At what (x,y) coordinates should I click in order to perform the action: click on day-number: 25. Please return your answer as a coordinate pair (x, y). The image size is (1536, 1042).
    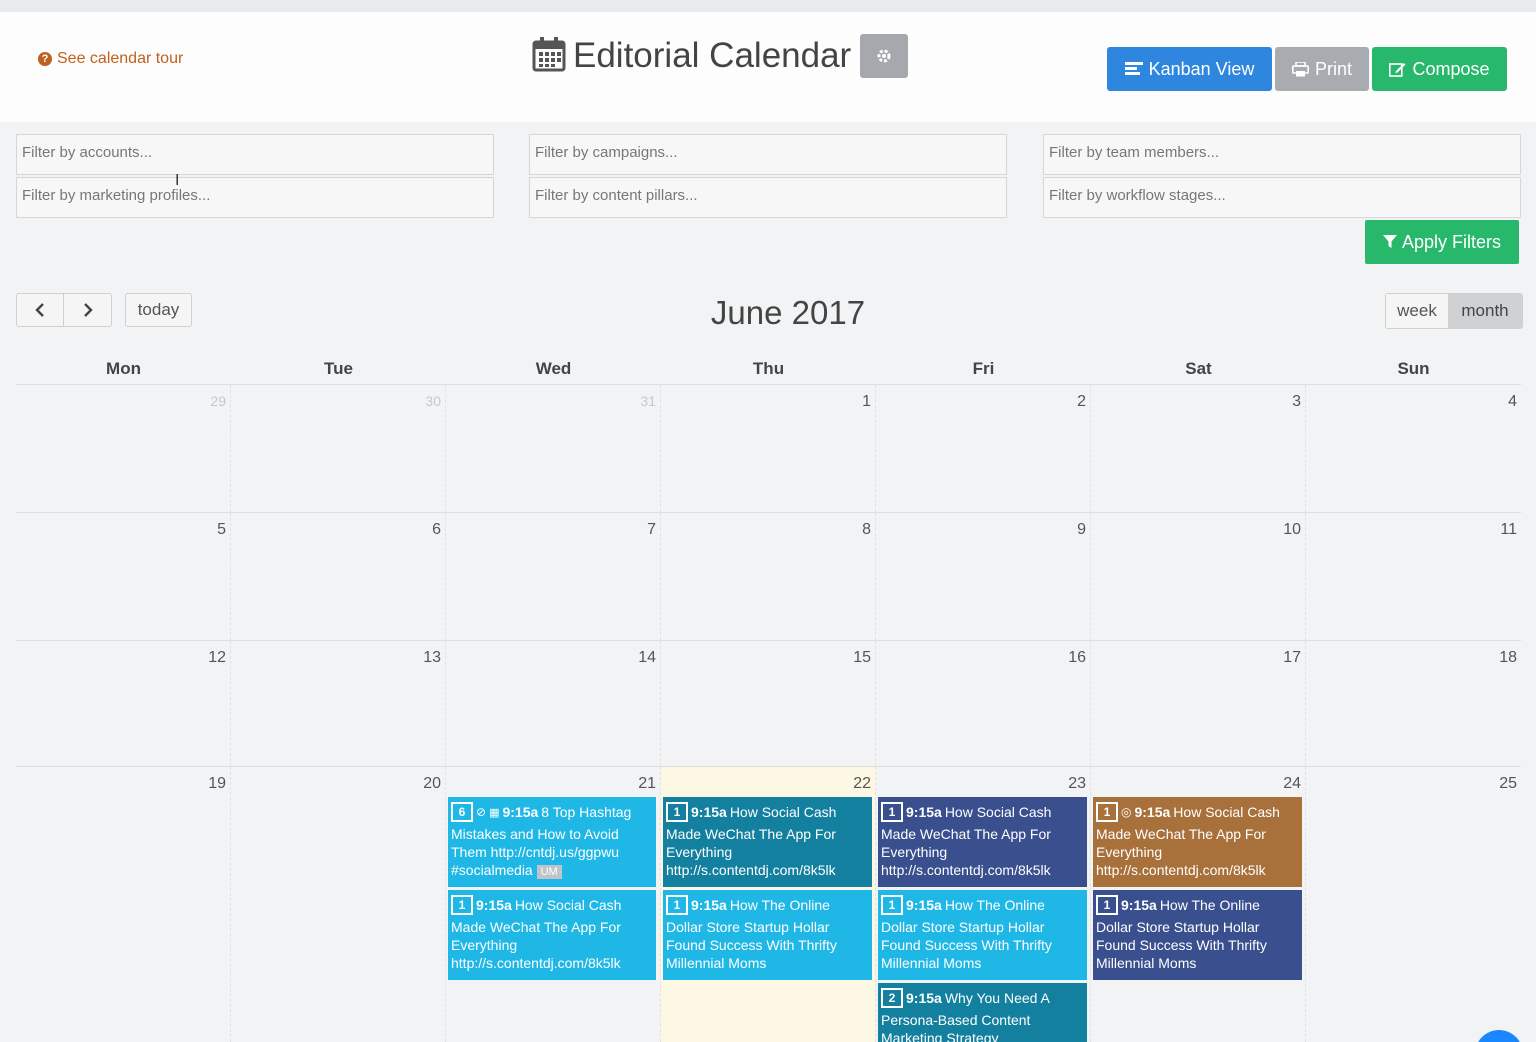
    Looking at the image, I should click on (1508, 783).